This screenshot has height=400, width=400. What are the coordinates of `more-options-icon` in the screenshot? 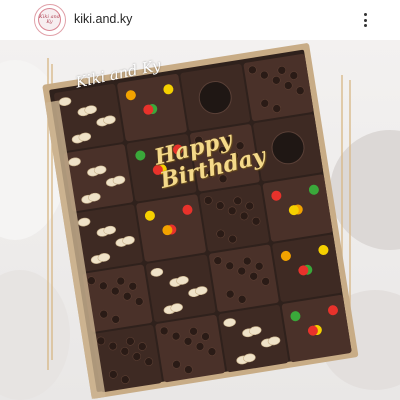 It's located at (365, 20).